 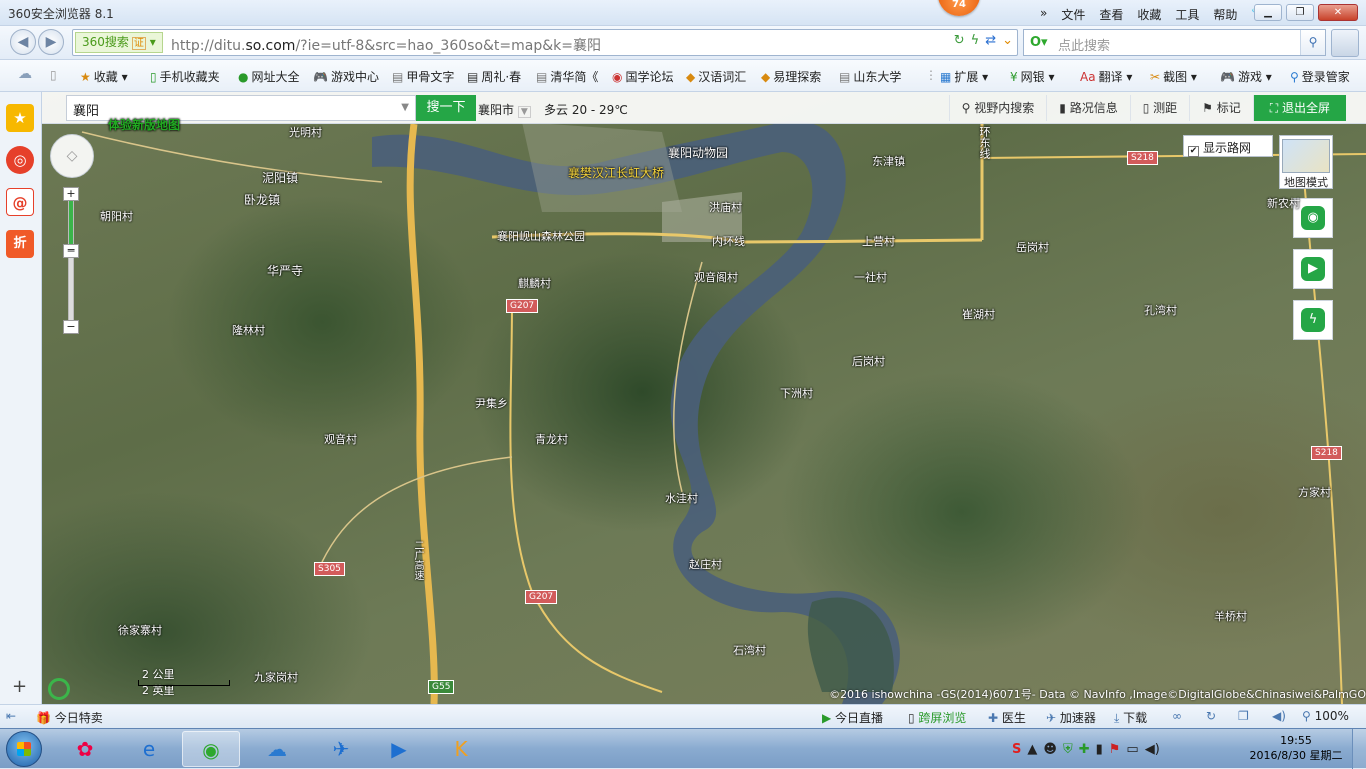 What do you see at coordinates (341, 749) in the screenshot?
I see `taskbar-app-bird-icon: ✈` at bounding box center [341, 749].